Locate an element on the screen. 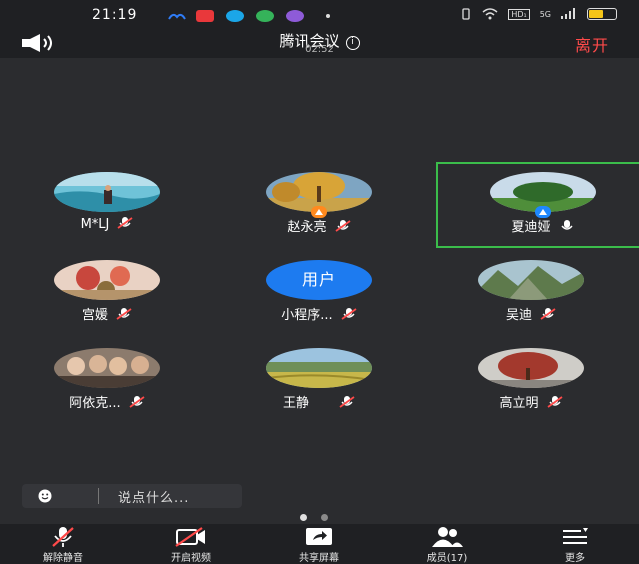 The height and width of the screenshot is (564, 639). participant-tile: 高立明 is located at coordinates (531, 381).